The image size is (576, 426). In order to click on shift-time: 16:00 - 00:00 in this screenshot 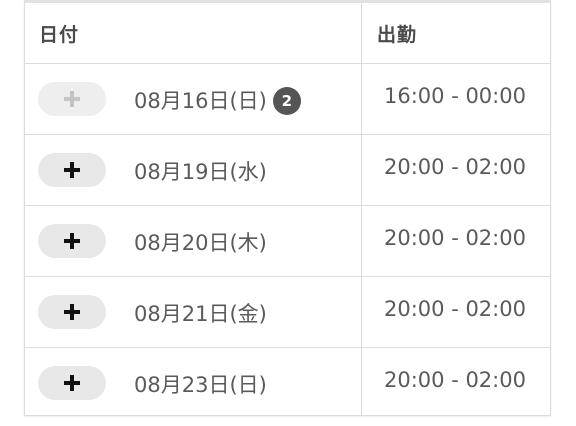, I will do `click(455, 96)`.